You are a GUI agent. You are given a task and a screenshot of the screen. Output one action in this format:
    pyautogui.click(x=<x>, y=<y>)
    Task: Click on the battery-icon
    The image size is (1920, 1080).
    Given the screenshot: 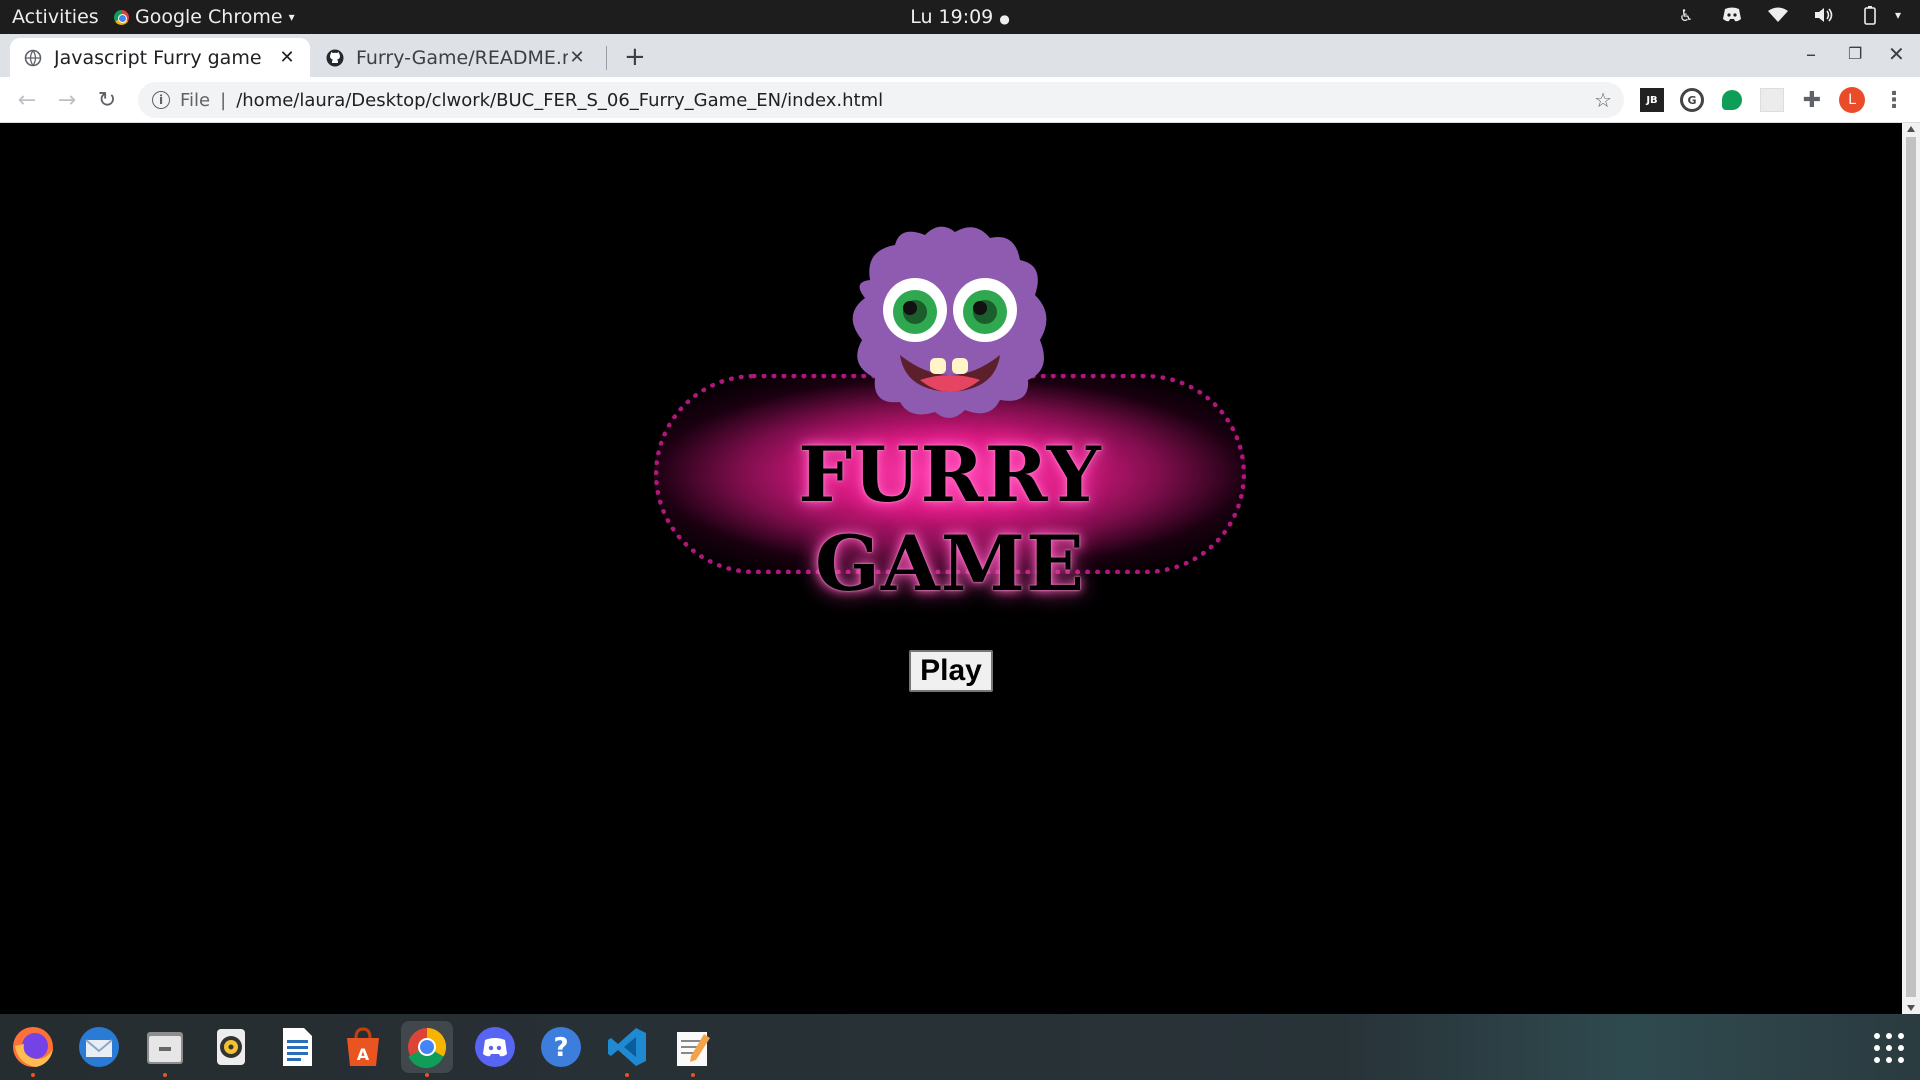 What is the action you would take?
    pyautogui.click(x=1870, y=15)
    